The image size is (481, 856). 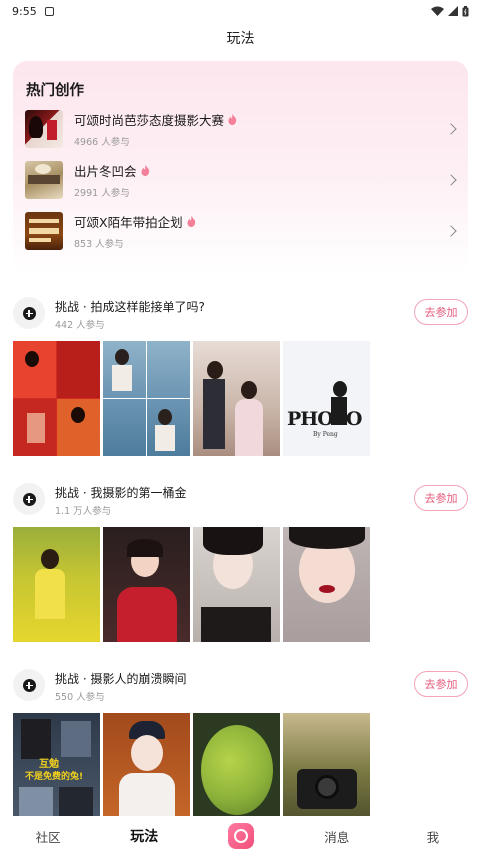 What do you see at coordinates (49, 764) in the screenshot?
I see `photo-overlay-text: 互勉` at bounding box center [49, 764].